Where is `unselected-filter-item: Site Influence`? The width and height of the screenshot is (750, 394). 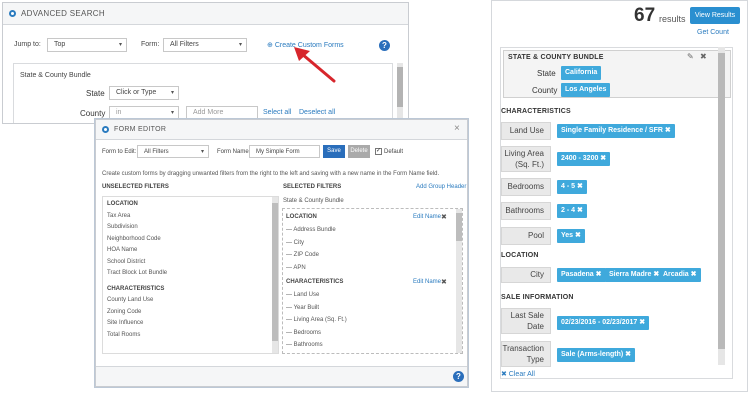 unselected-filter-item: Site Influence is located at coordinates (125, 323).